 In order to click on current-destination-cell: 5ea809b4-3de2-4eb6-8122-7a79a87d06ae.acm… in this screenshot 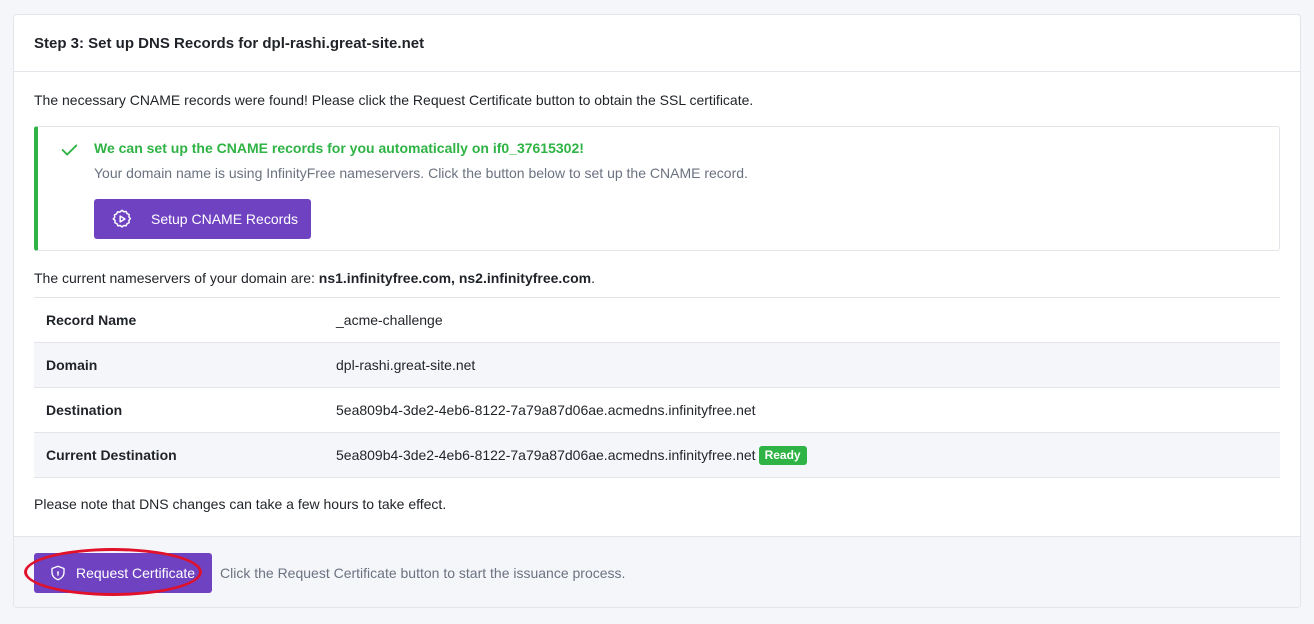, I will do `click(802, 455)`.